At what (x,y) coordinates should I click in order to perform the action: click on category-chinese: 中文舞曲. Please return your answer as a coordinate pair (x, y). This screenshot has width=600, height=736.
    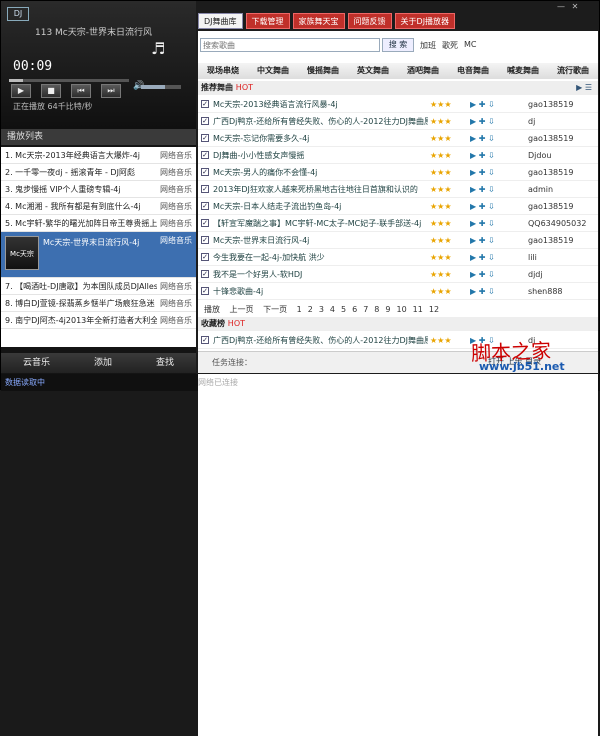
    Looking at the image, I should click on (273, 71).